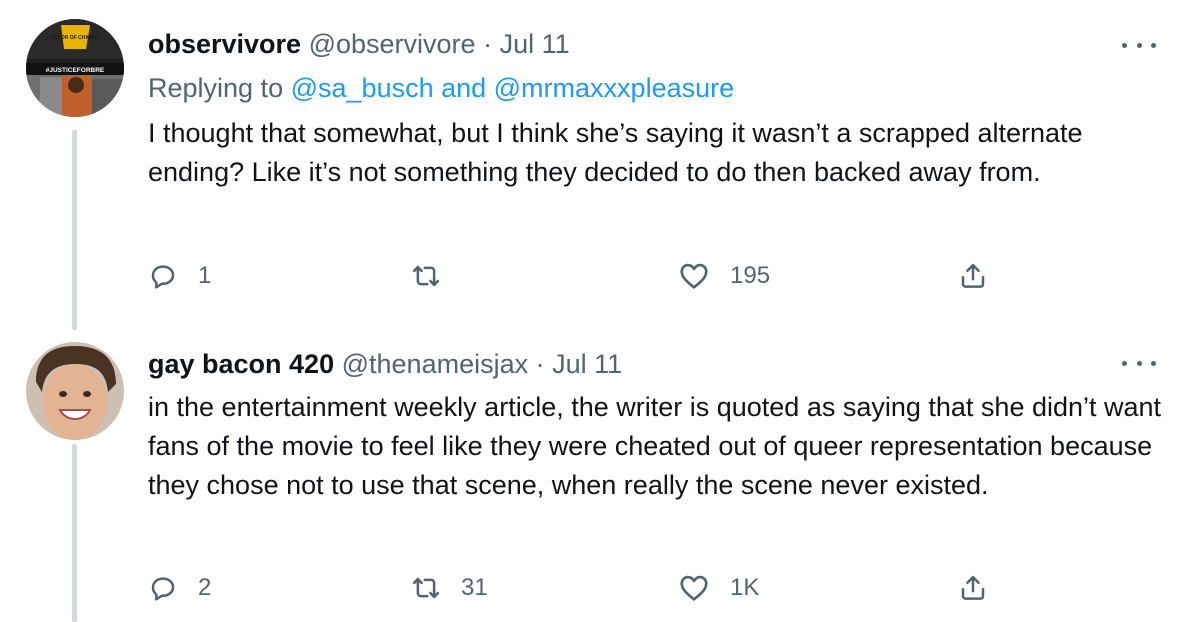  I want to click on like-count: 1K, so click(745, 587).